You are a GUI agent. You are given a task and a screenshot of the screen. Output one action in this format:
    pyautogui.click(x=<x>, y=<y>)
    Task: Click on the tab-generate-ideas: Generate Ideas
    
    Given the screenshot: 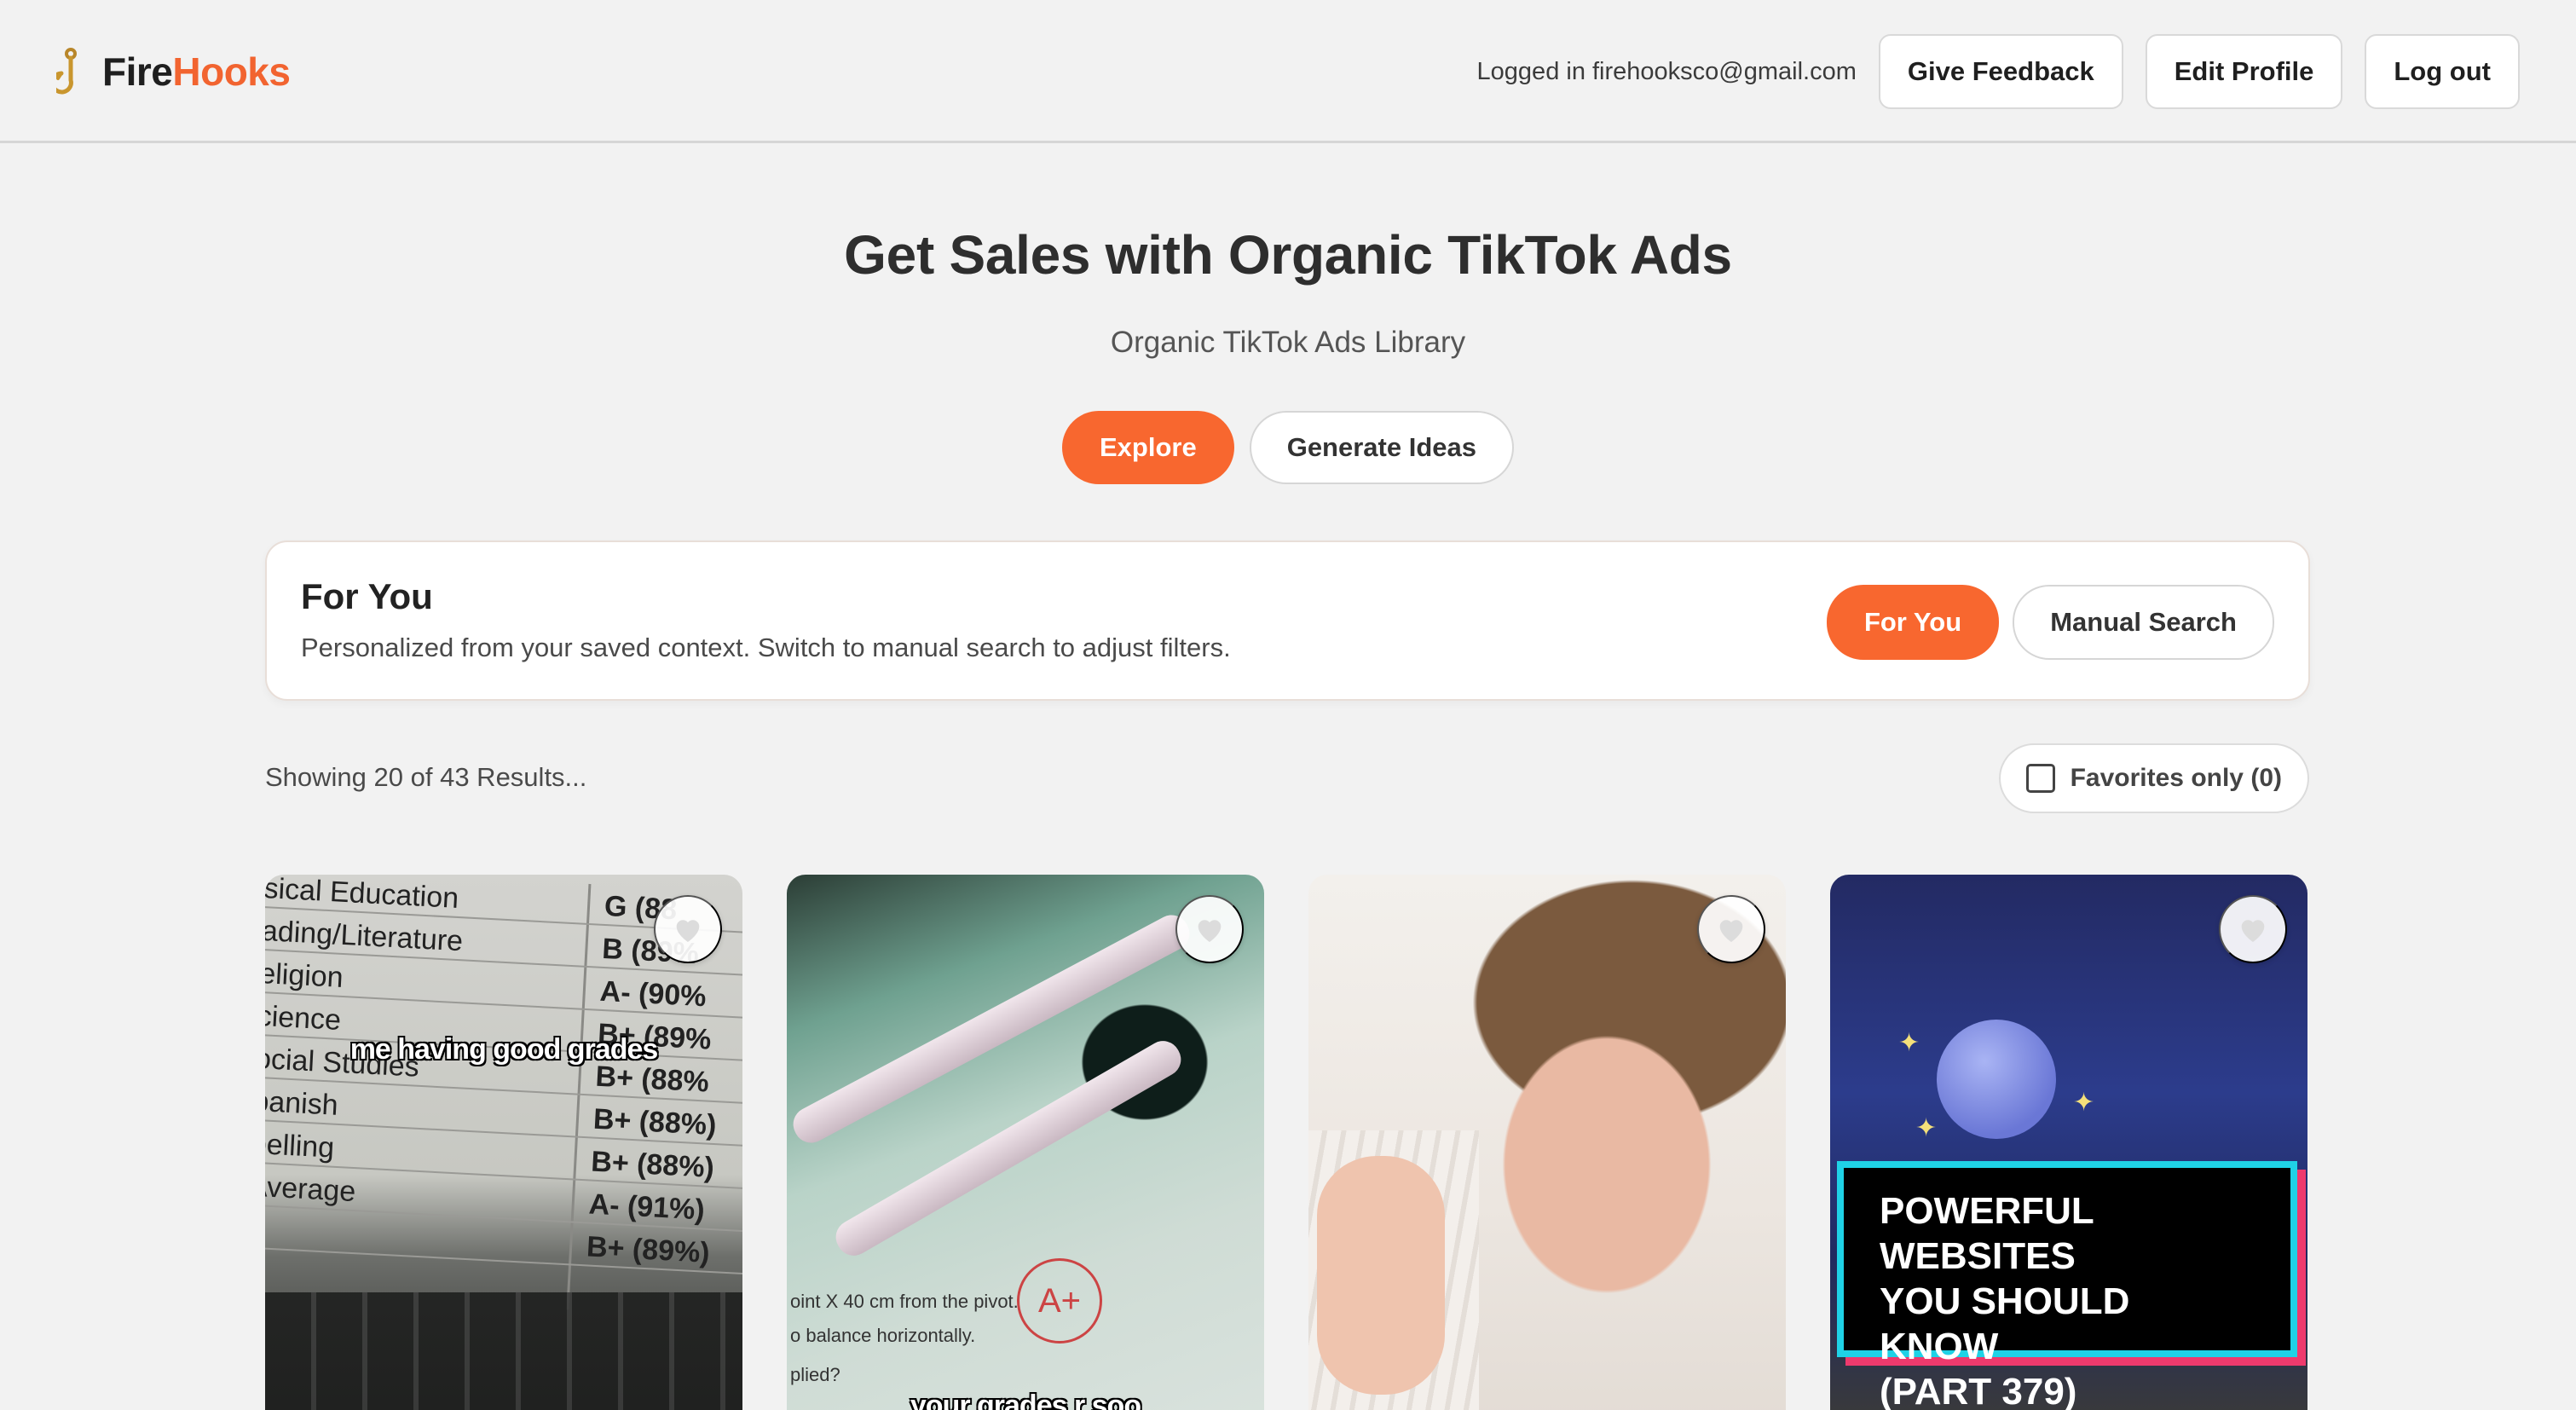 What is the action you would take?
    pyautogui.click(x=1381, y=447)
    